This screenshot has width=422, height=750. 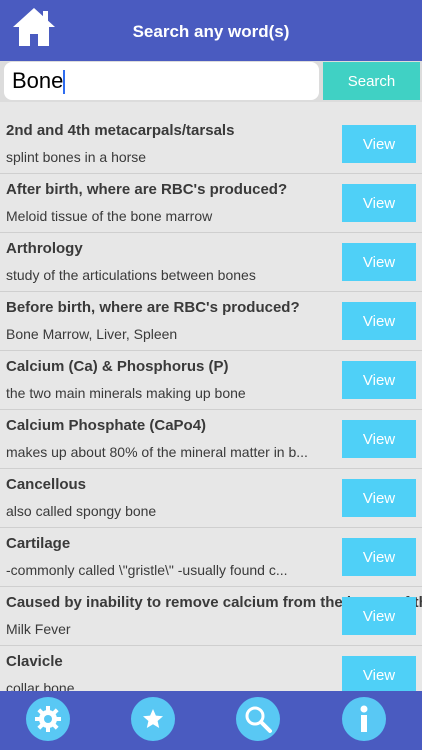 What do you see at coordinates (34, 661) in the screenshot?
I see `term-label: Clavicle` at bounding box center [34, 661].